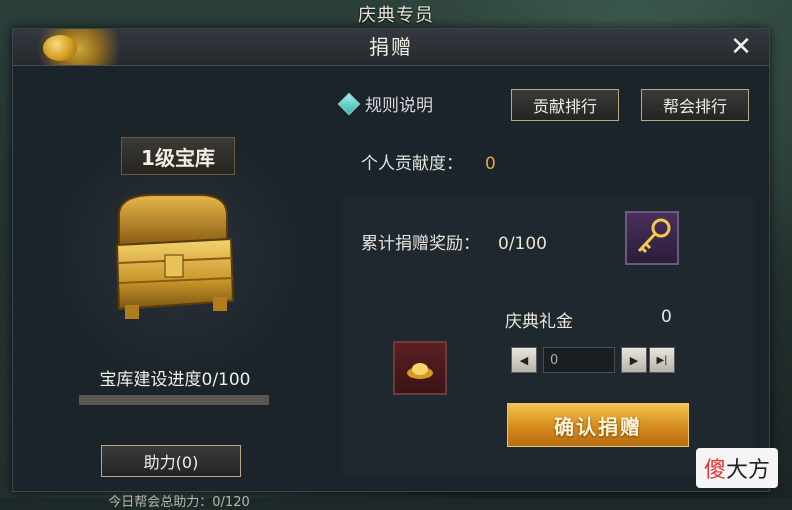 This screenshot has height=510, width=792. I want to click on increment-button: ▶, so click(634, 360).